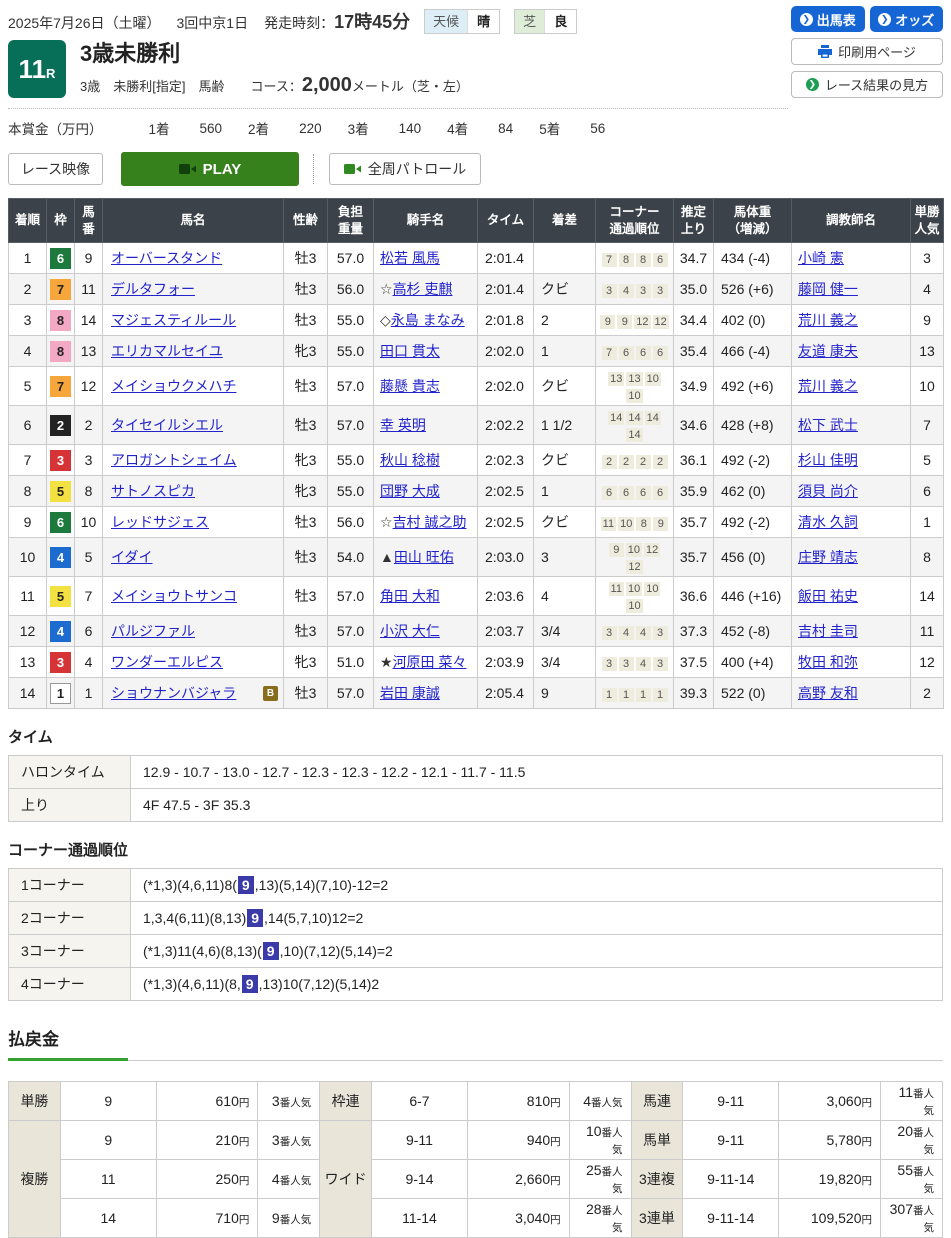  Describe the element at coordinates (173, 693) in the screenshot. I see `horse-link: ショウナンバジャラ` at that location.